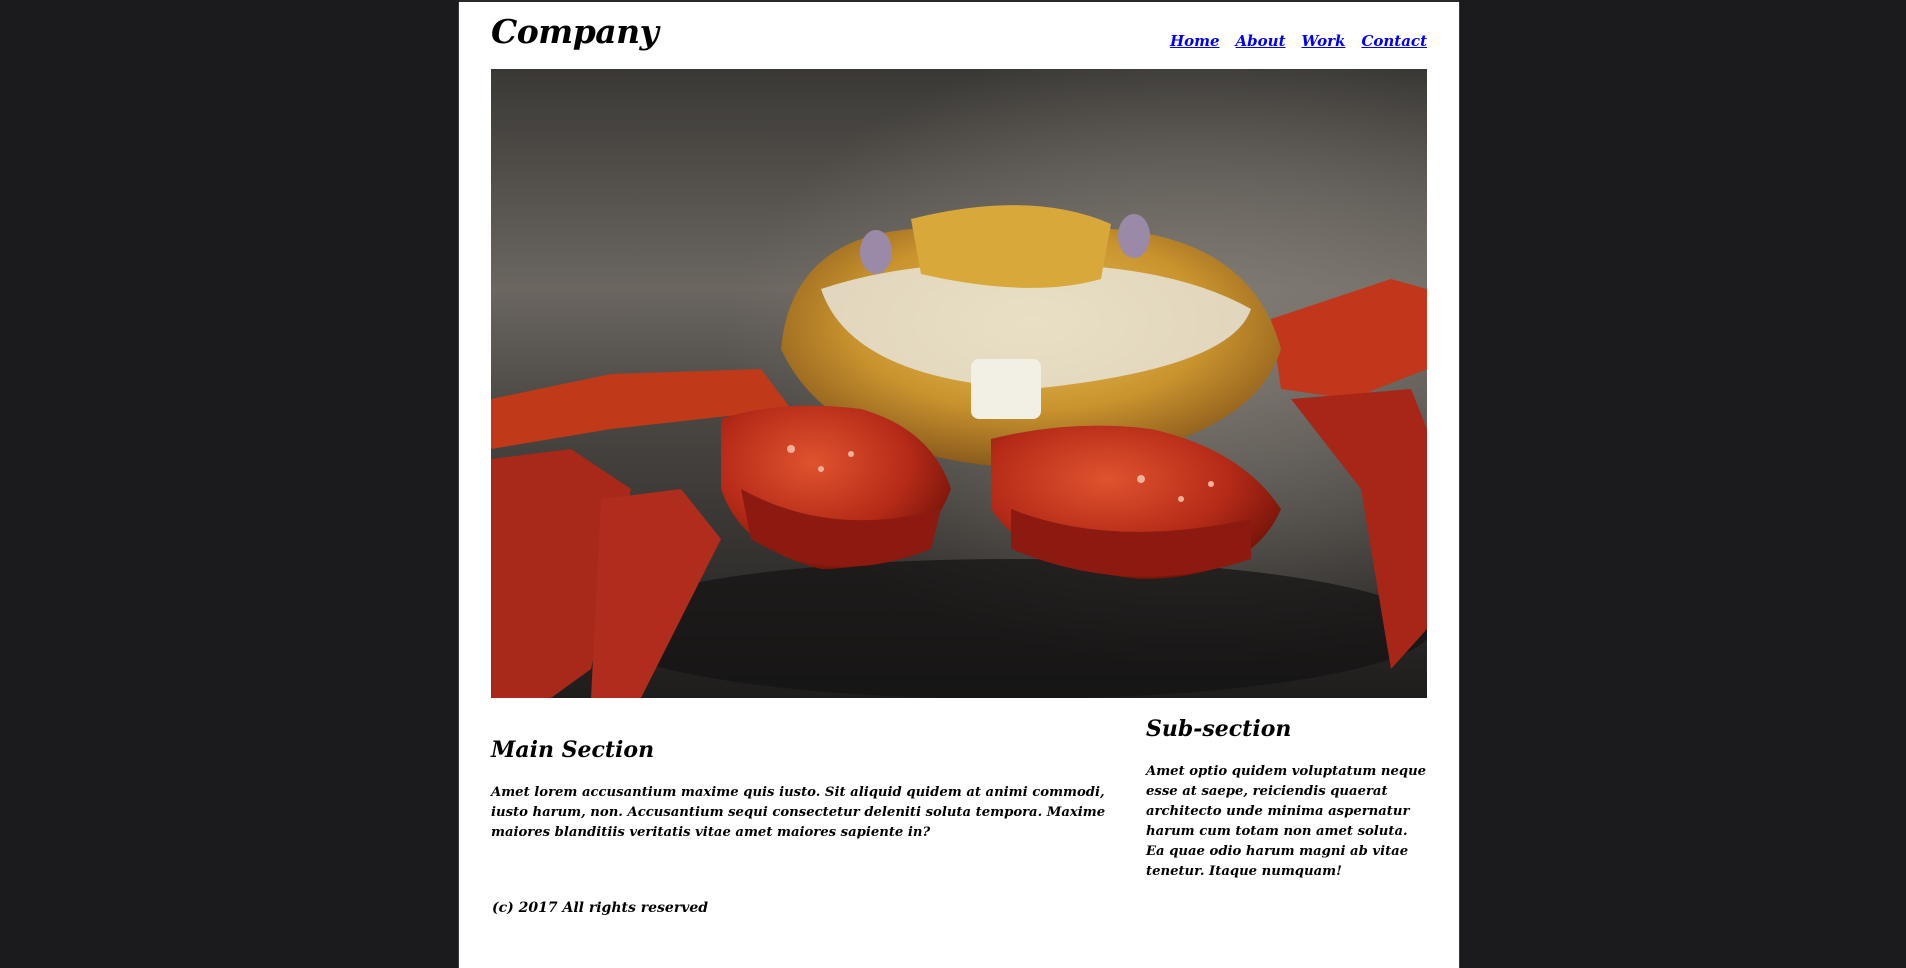 This screenshot has height=968, width=1906. Describe the element at coordinates (1195, 41) in the screenshot. I see `nav-link-home: Home` at that location.